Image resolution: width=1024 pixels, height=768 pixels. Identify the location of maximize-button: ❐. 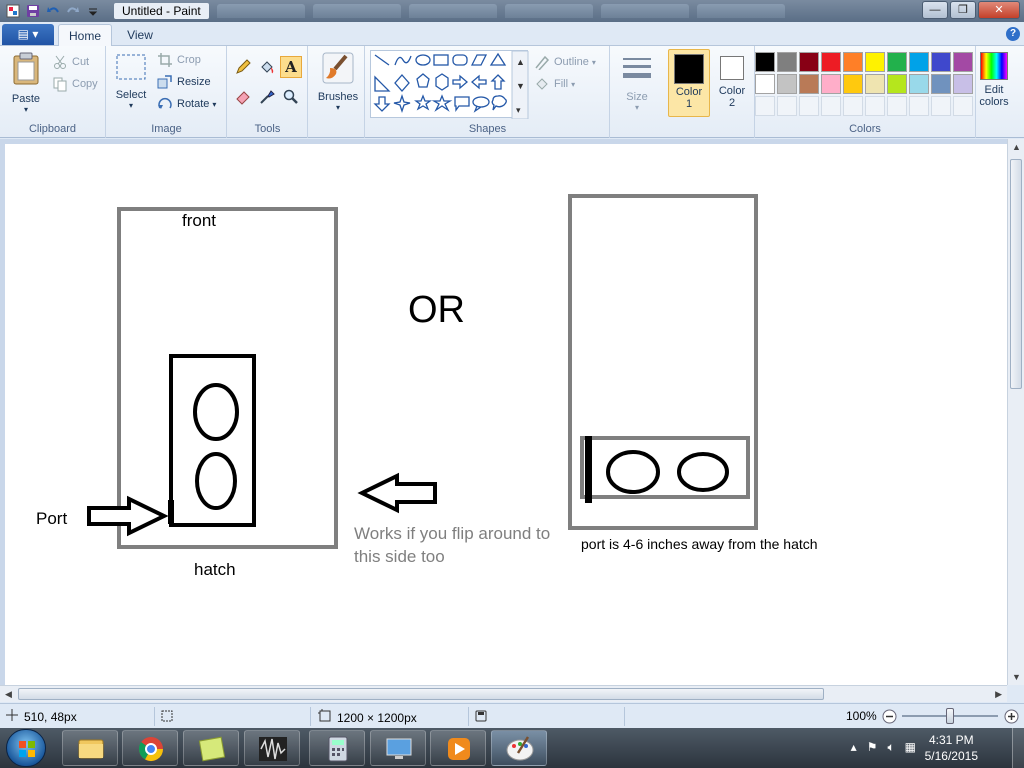
(963, 10).